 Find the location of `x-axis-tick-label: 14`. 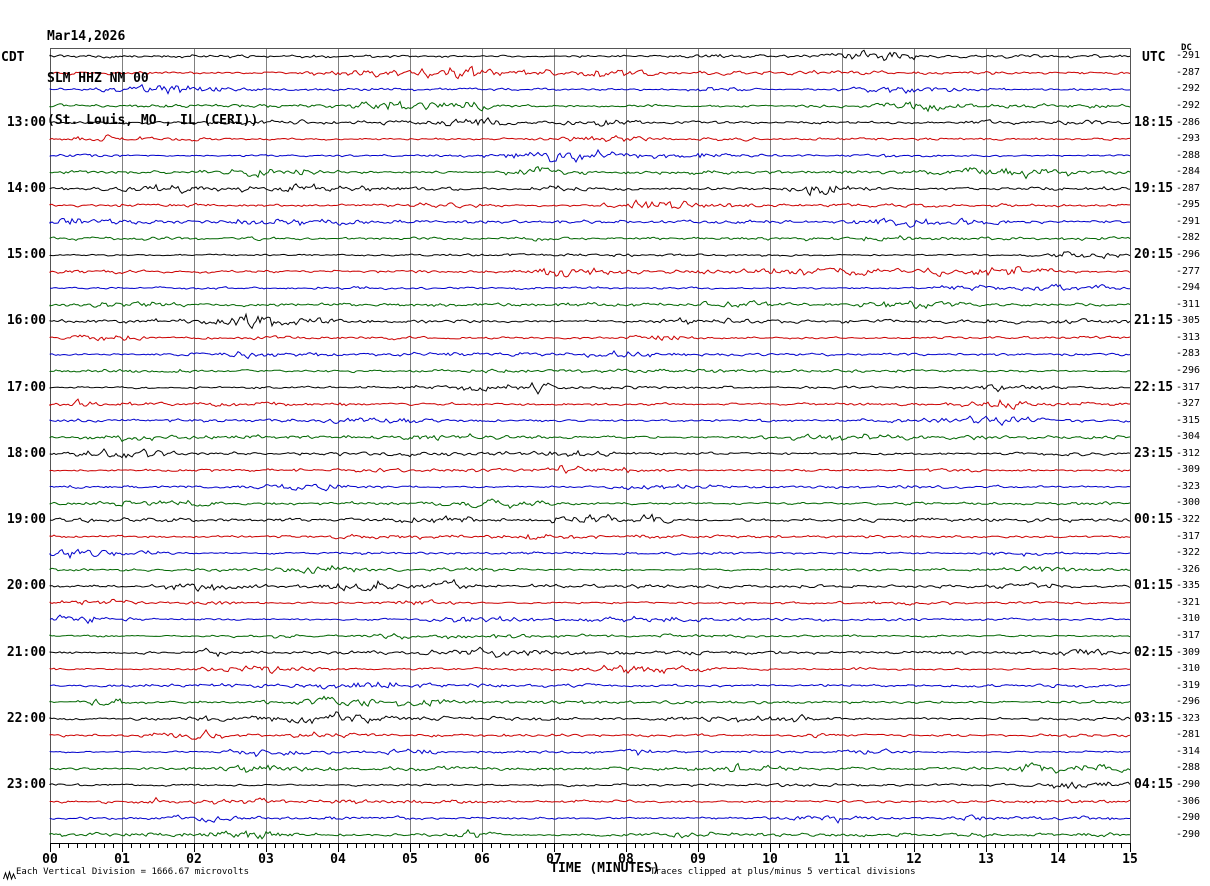

x-axis-tick-label: 14 is located at coordinates (1058, 859).